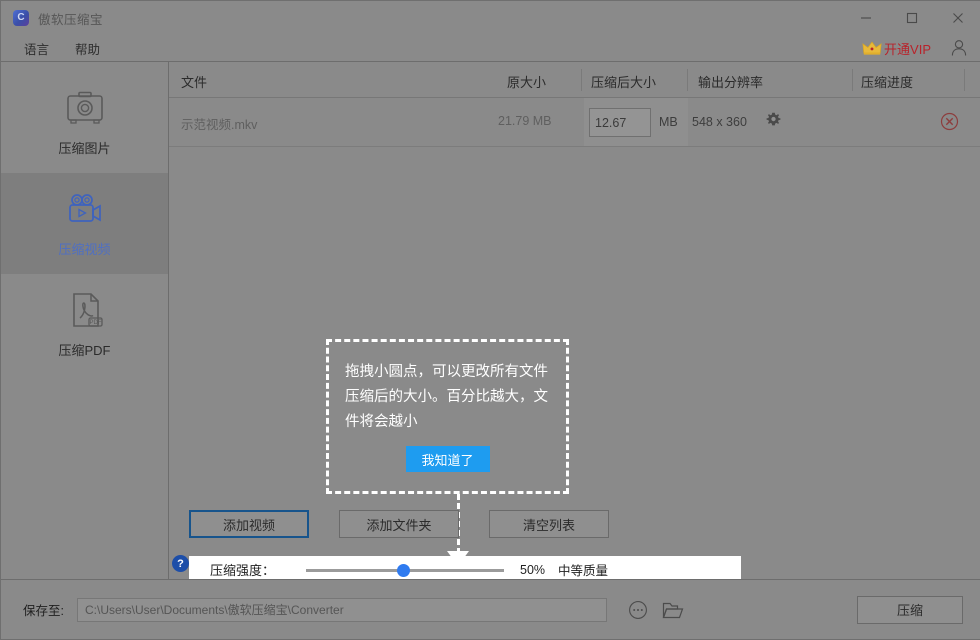 Image resolution: width=980 pixels, height=640 pixels. What do you see at coordinates (549, 524) in the screenshot?
I see `clear-list-button: 清空列表` at bounding box center [549, 524].